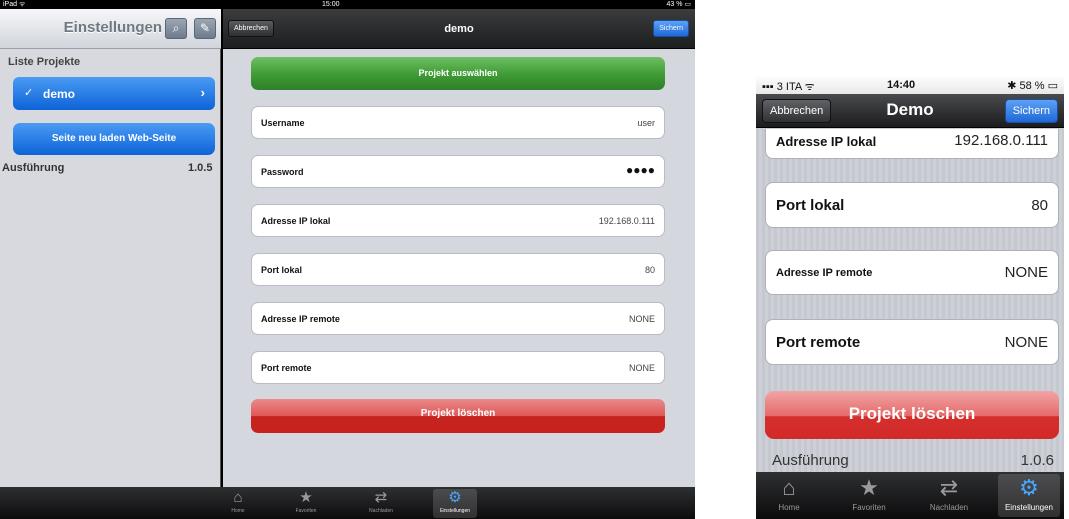  What do you see at coordinates (202, 92) in the screenshot?
I see `chevron-right-icon: ›` at bounding box center [202, 92].